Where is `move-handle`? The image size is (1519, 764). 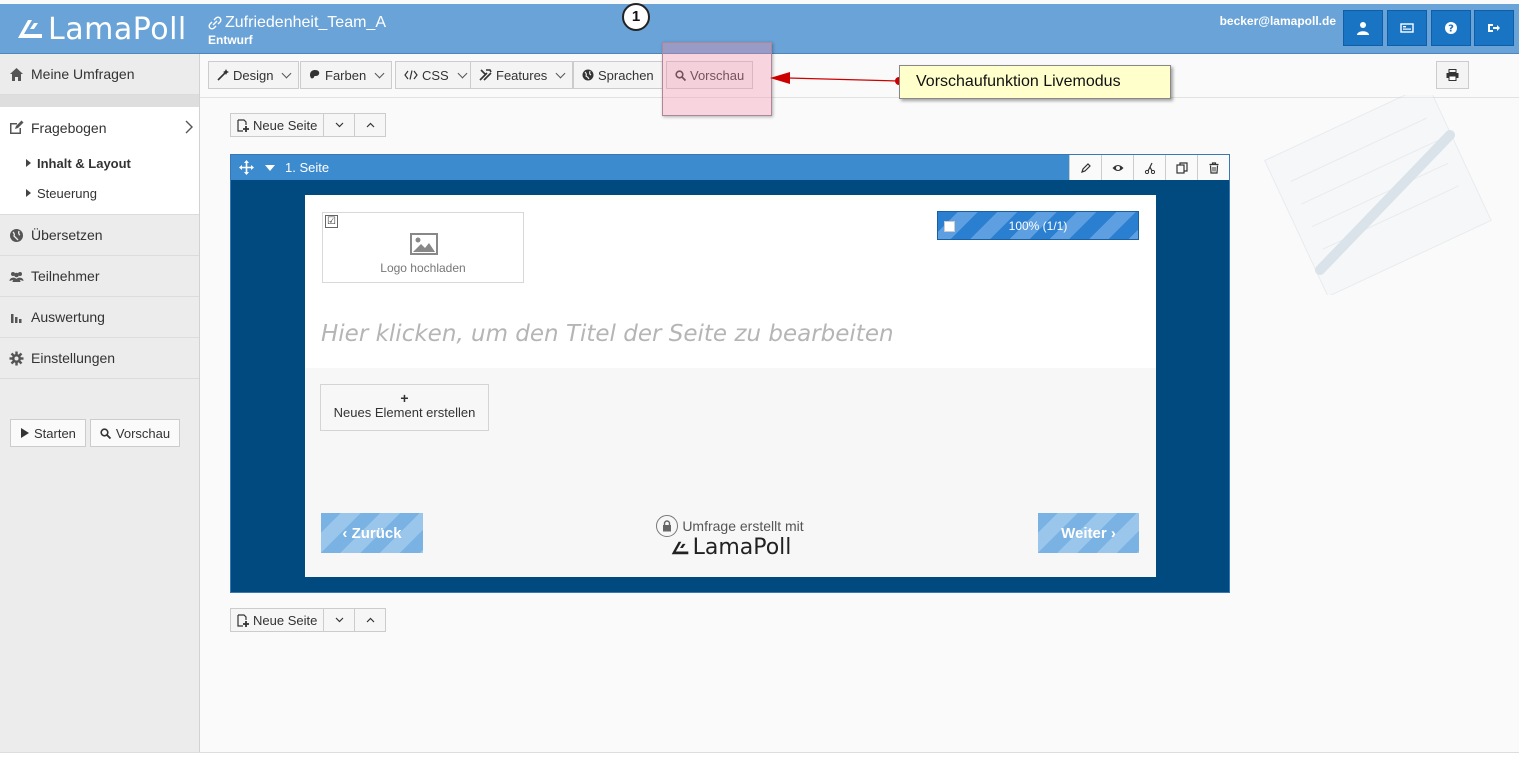 move-handle is located at coordinates (246, 167).